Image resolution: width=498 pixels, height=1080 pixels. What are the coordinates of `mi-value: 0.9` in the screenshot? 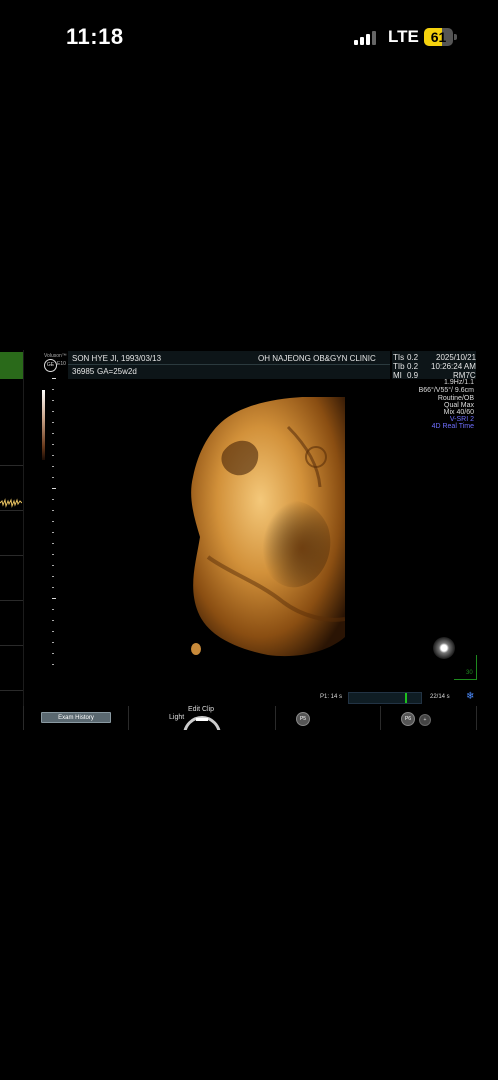 It's located at (413, 375).